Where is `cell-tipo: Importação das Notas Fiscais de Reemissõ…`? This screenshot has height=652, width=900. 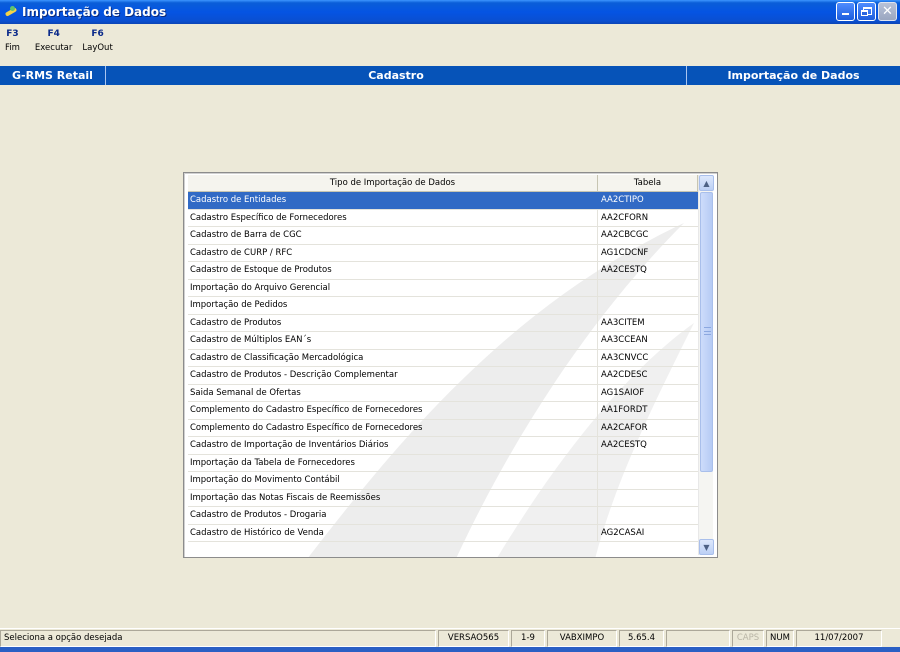 cell-tipo: Importação das Notas Fiscais de Reemissõ… is located at coordinates (393, 497).